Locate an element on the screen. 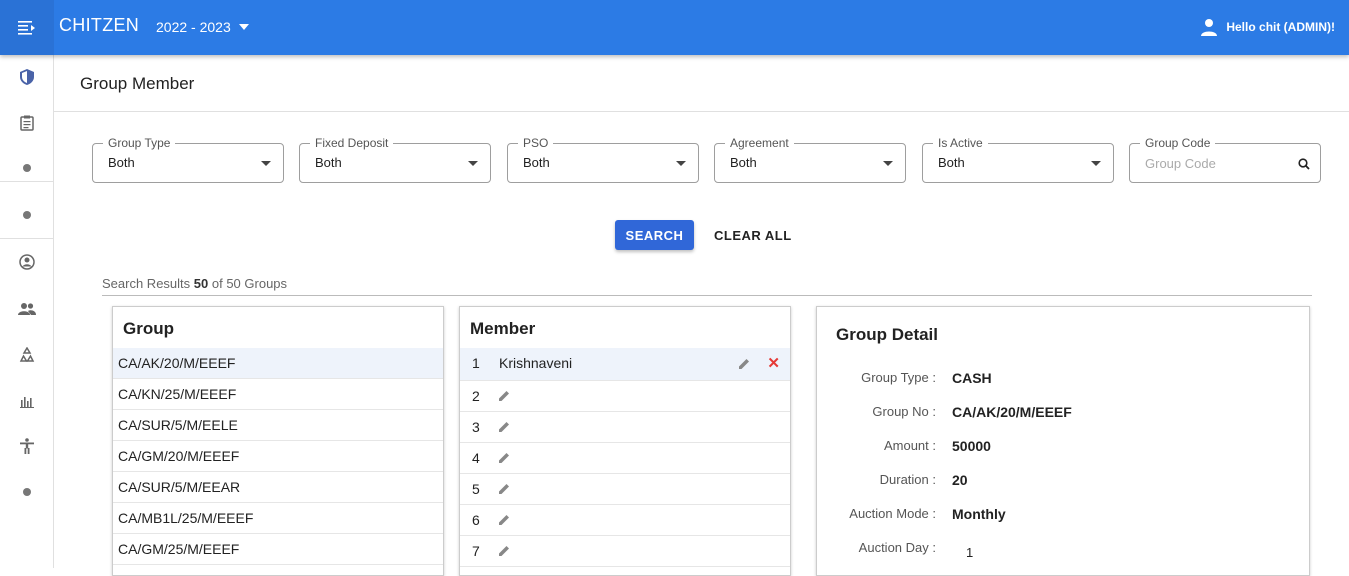 The height and width of the screenshot is (576, 1349). menu-toggle-button is located at coordinates (27, 27).